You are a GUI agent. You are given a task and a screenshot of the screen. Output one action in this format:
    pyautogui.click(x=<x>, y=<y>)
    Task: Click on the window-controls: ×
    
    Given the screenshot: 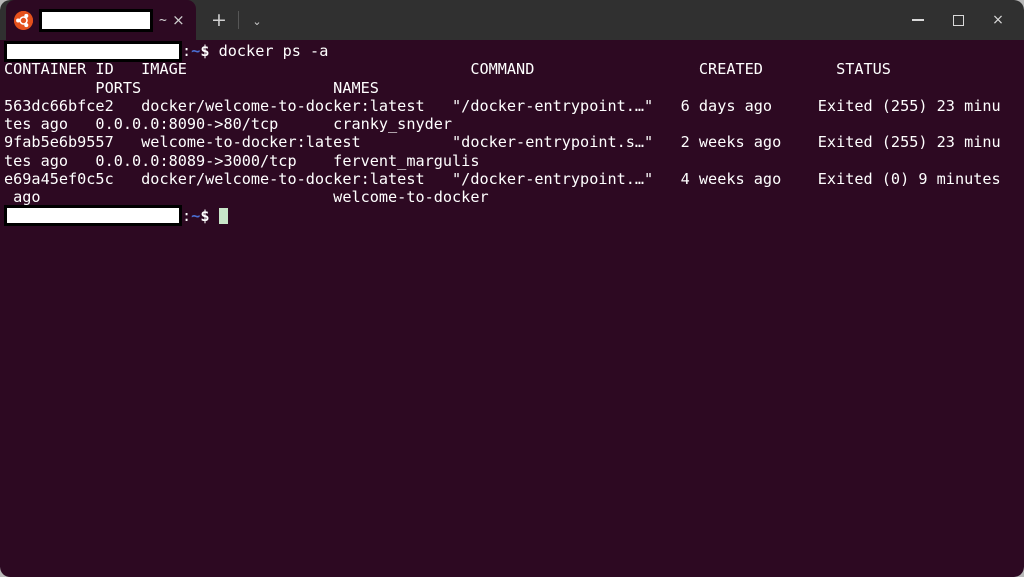 What is the action you would take?
    pyautogui.click(x=961, y=20)
    